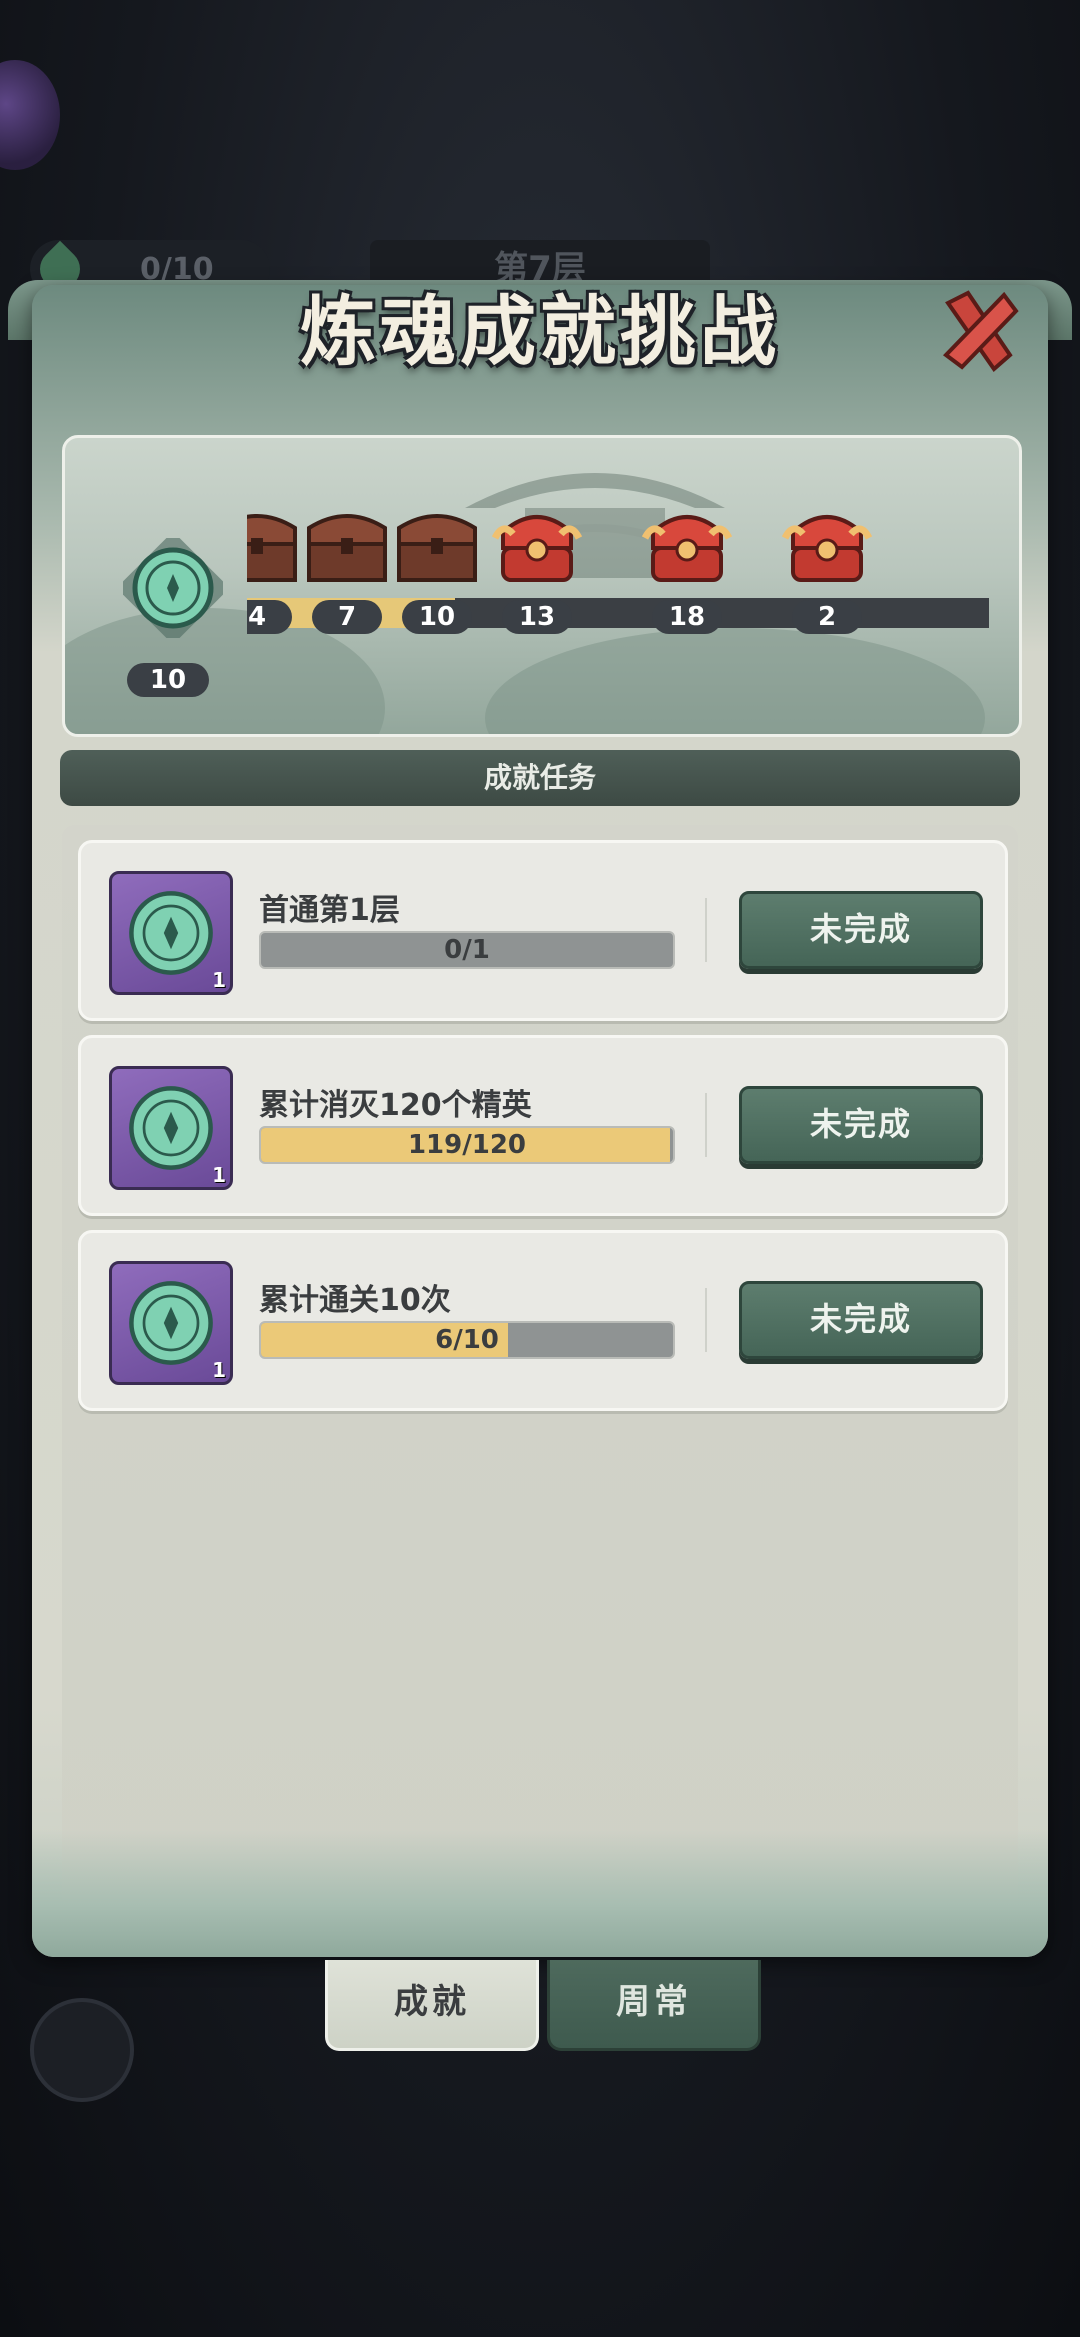  I want to click on background-orb, so click(30, 115).